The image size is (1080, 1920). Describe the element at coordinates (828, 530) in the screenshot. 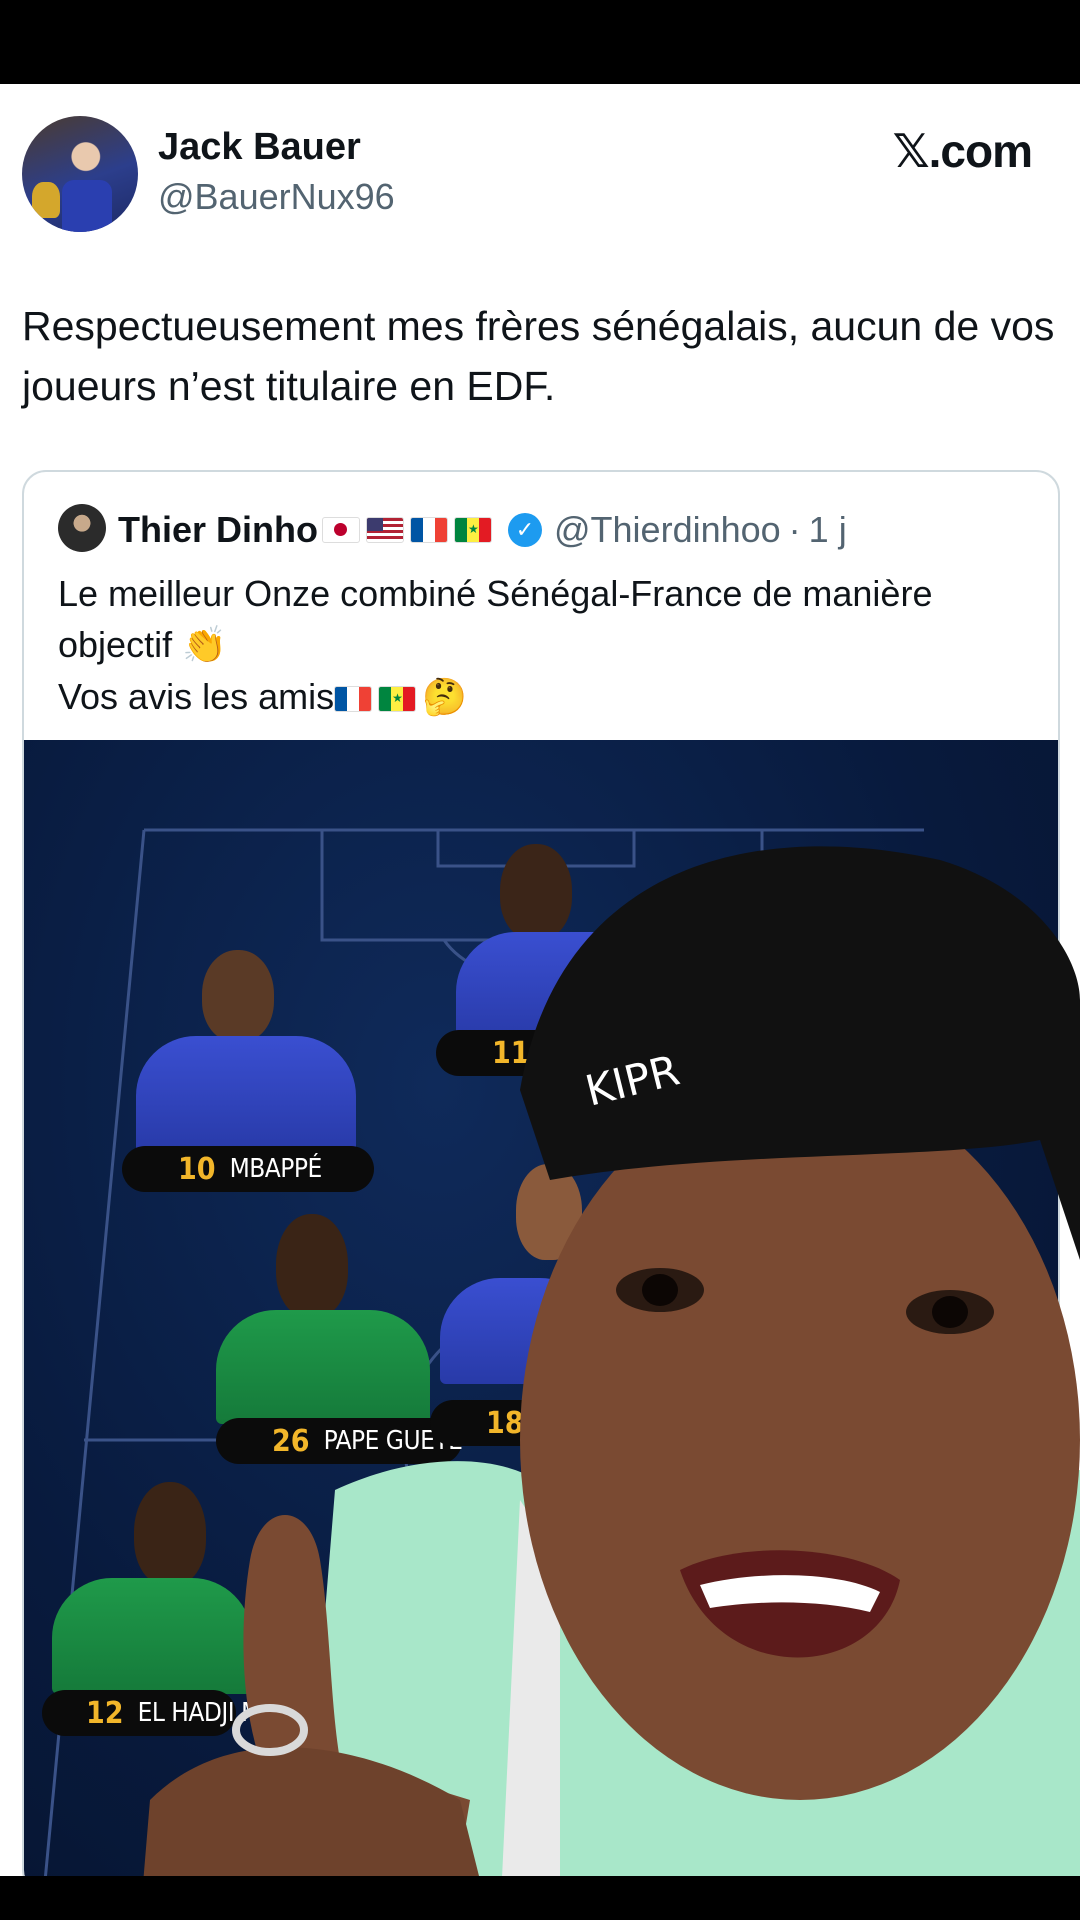

I see `quoted-post-time: 1 j` at that location.